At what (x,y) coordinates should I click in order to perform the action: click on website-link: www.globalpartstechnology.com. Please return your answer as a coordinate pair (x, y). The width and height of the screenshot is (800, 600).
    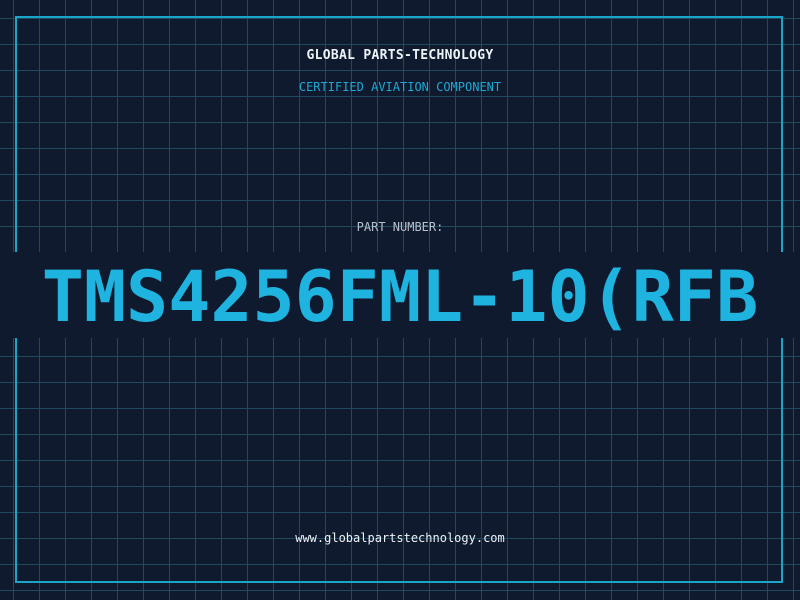
    Looking at the image, I should click on (400, 538).